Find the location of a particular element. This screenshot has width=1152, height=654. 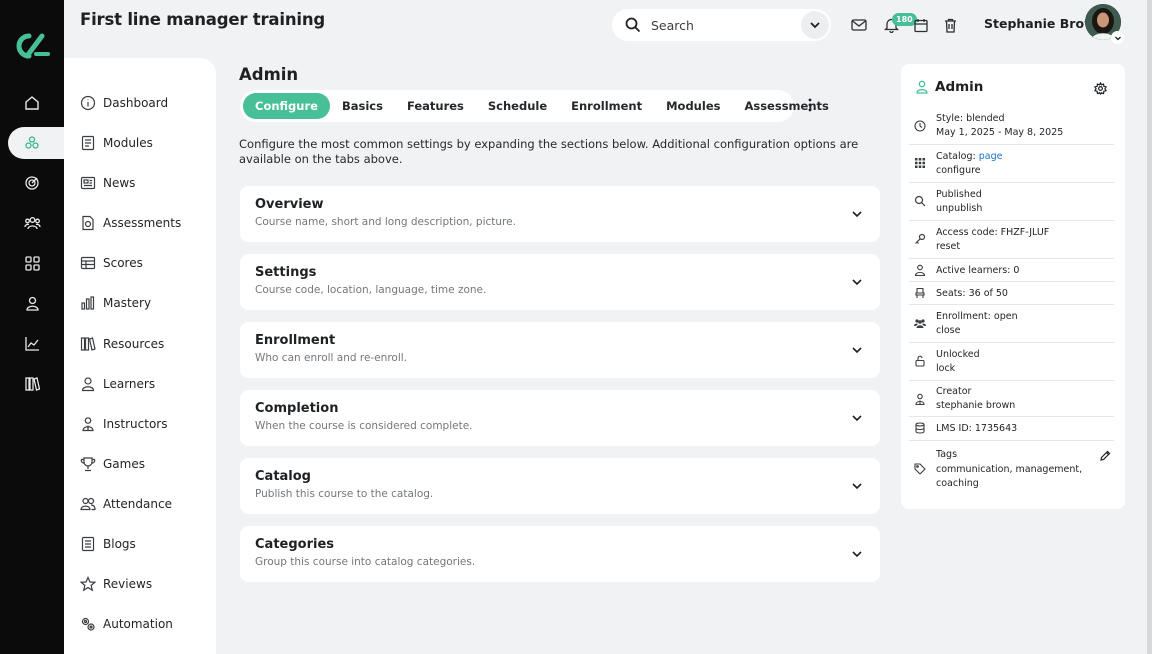

assessment-icon is located at coordinates (88, 223).